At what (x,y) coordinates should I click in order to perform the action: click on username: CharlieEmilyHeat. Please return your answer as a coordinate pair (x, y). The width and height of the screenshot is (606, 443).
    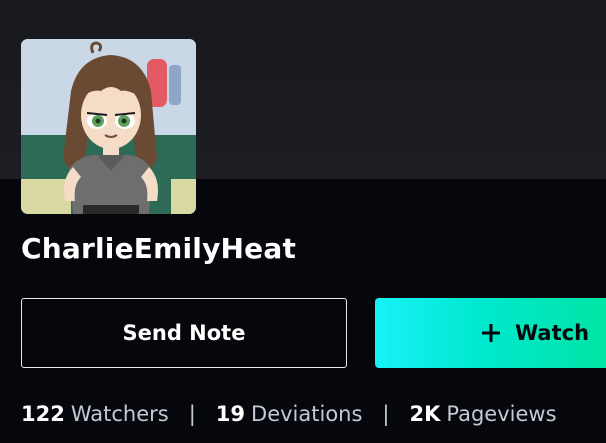
    Looking at the image, I should click on (159, 248).